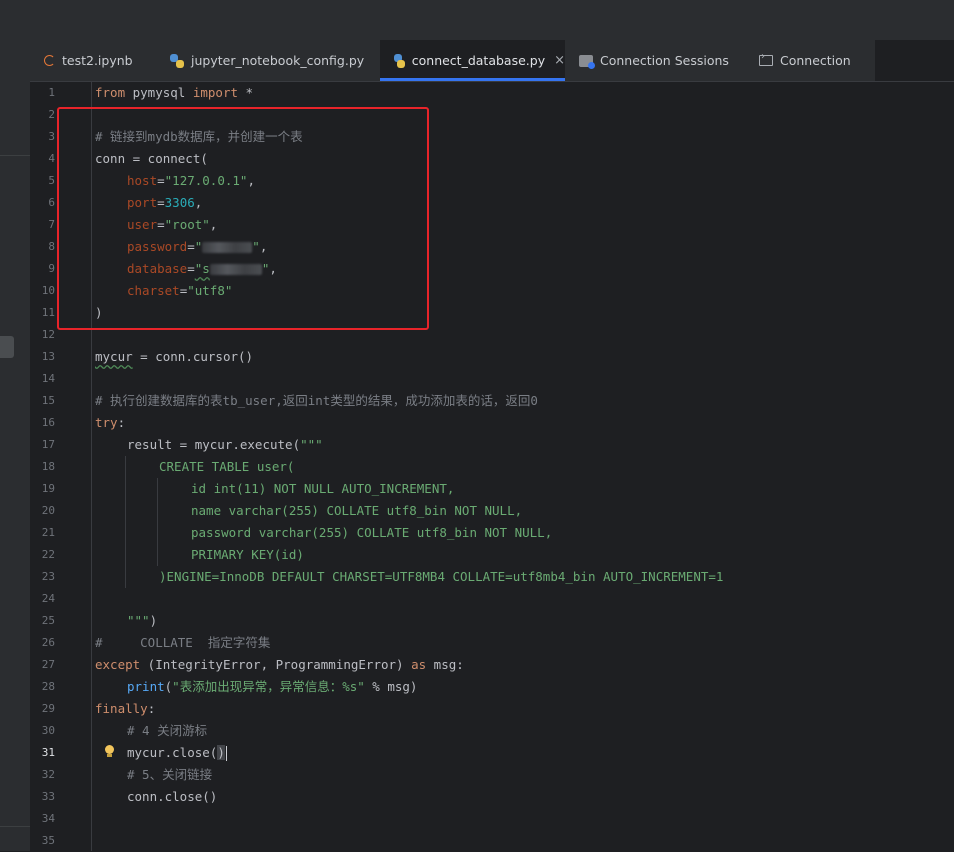 The height and width of the screenshot is (852, 954). What do you see at coordinates (48, 840) in the screenshot?
I see `line-number: 35` at bounding box center [48, 840].